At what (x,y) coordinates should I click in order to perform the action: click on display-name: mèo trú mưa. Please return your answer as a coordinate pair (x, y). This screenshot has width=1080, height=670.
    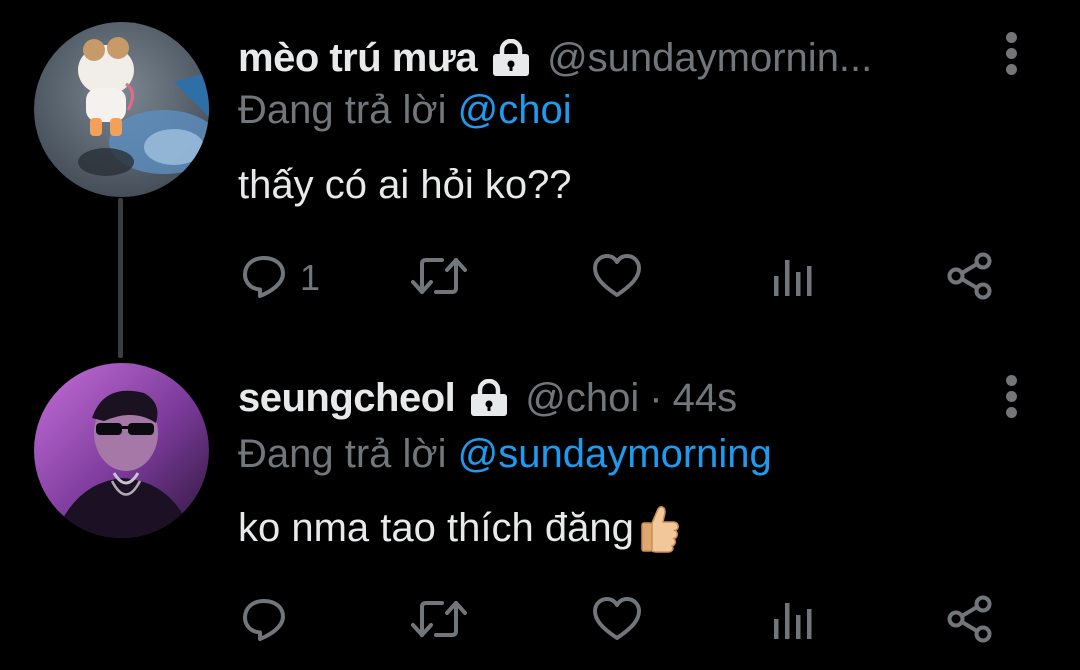
    Looking at the image, I should click on (358, 58).